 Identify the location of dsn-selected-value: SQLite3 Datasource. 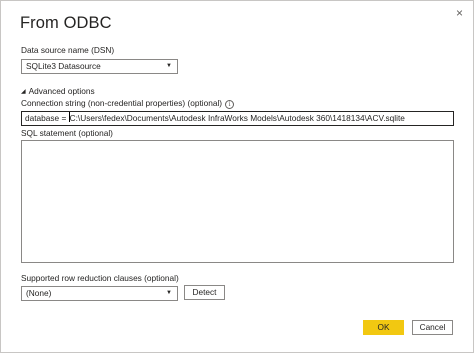
(63, 66).